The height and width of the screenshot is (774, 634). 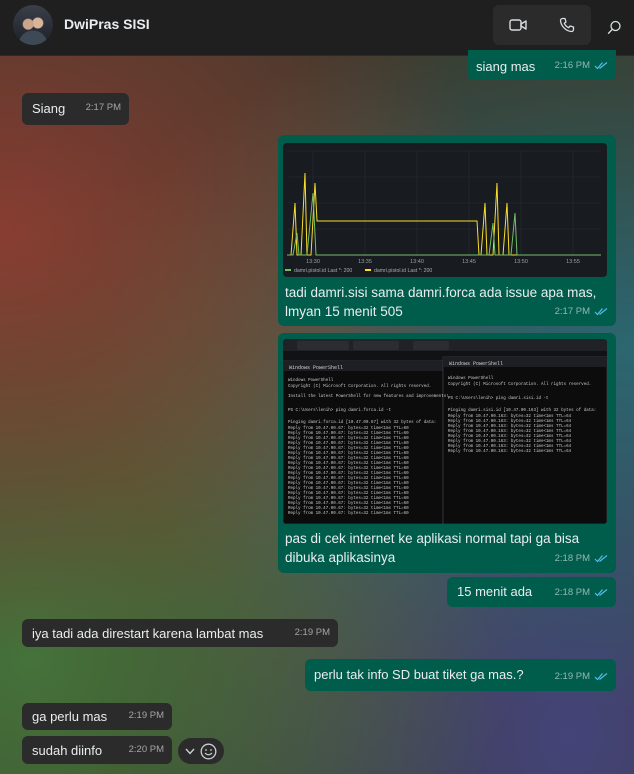 What do you see at coordinates (506, 66) in the screenshot?
I see `message-text: siang mas` at bounding box center [506, 66].